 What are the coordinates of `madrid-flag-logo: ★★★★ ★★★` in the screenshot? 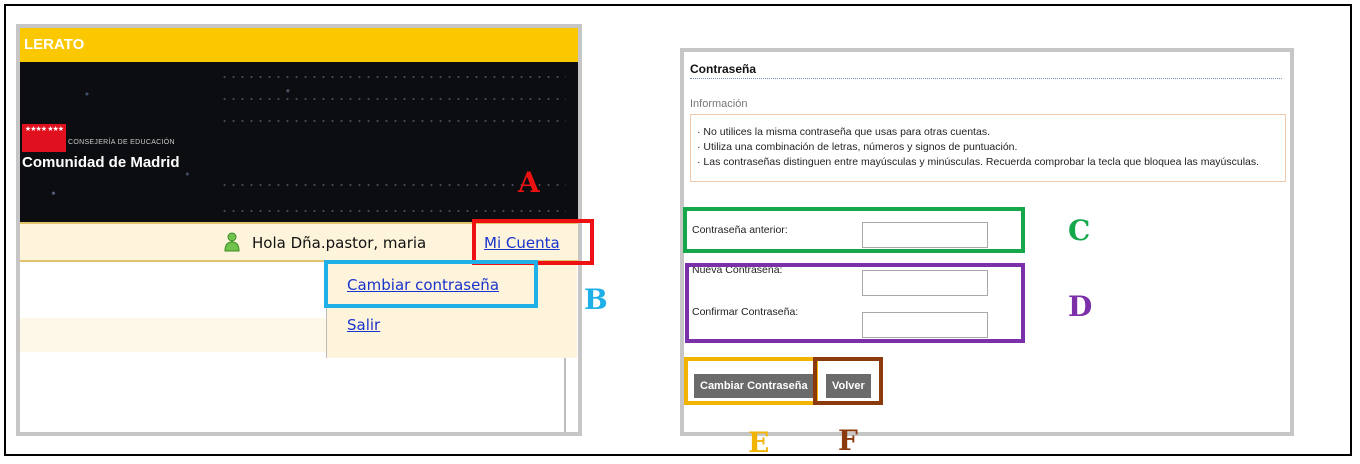 It's located at (44, 138).